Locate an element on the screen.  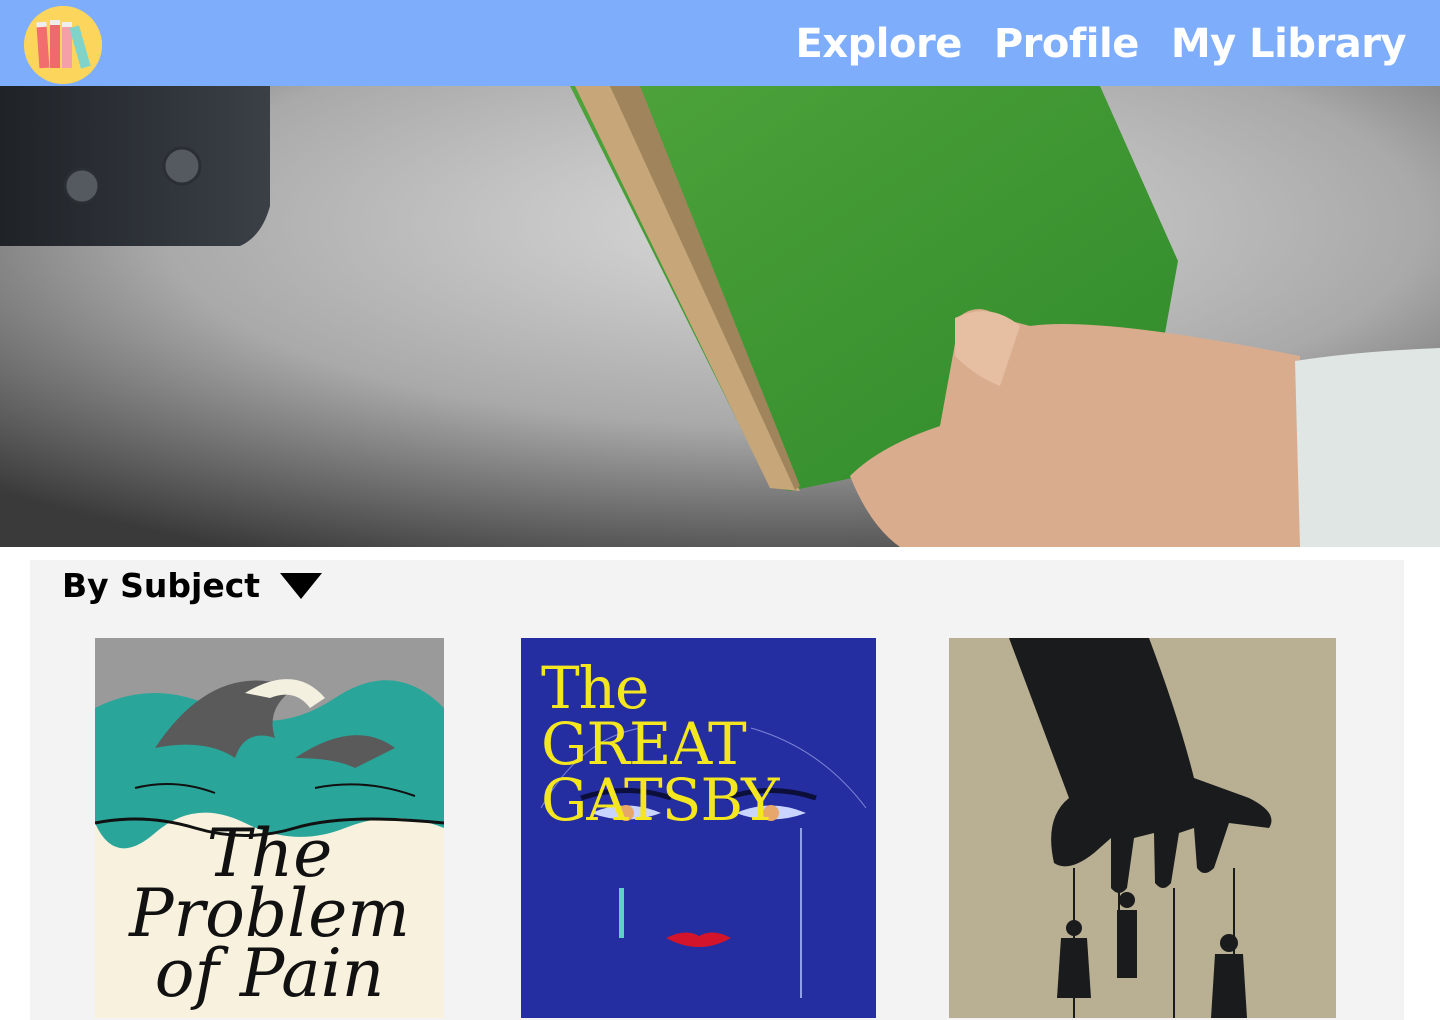
main-nav: Explore Profile My Library is located at coordinates (1101, 44).